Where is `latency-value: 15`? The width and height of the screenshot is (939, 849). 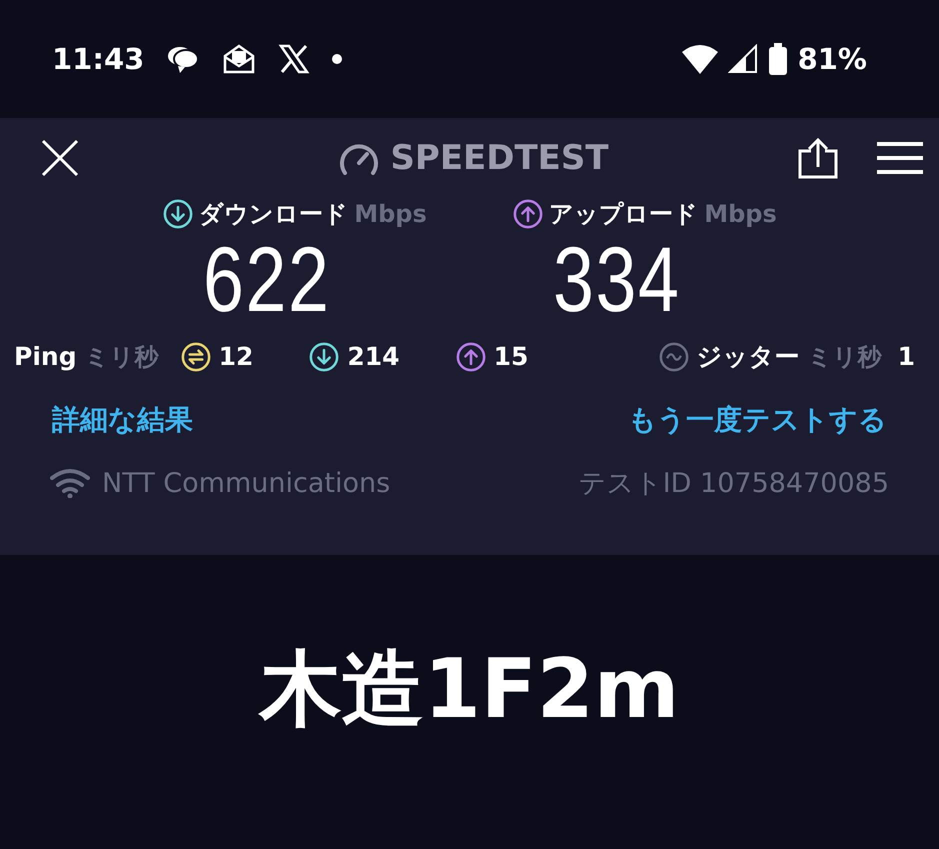
latency-value: 15 is located at coordinates (511, 356).